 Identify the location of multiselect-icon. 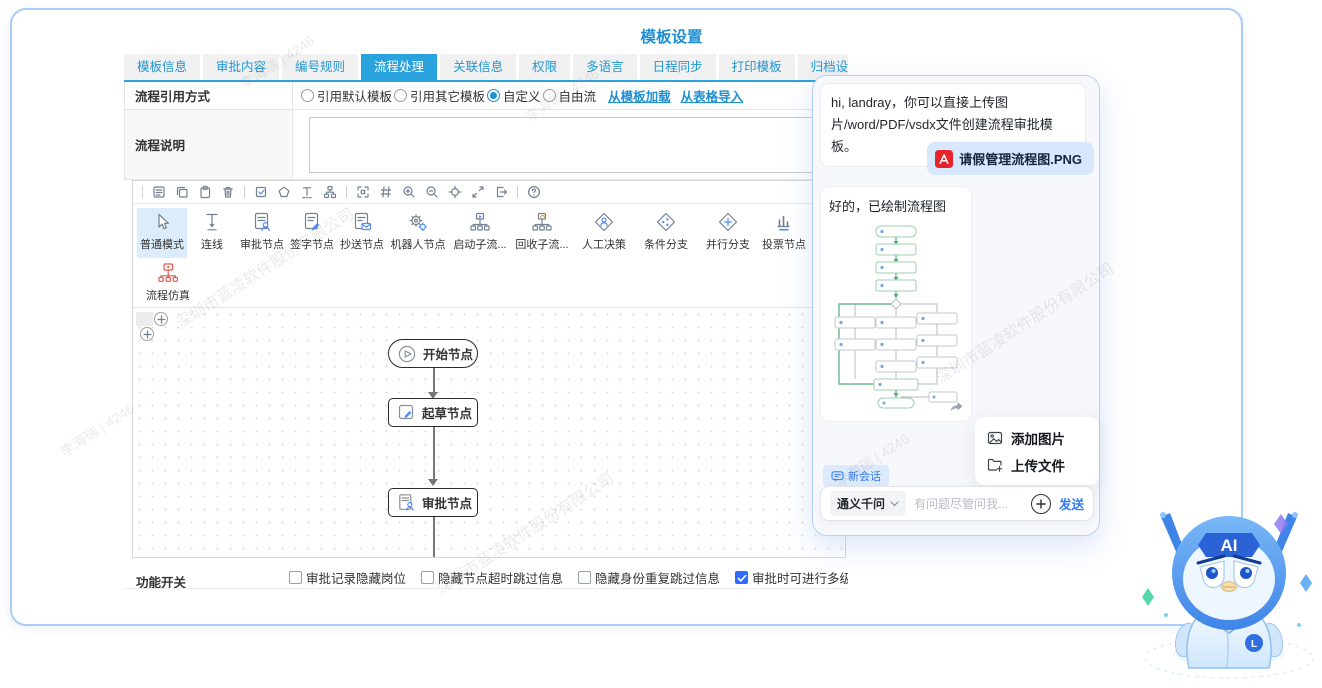
(261, 192).